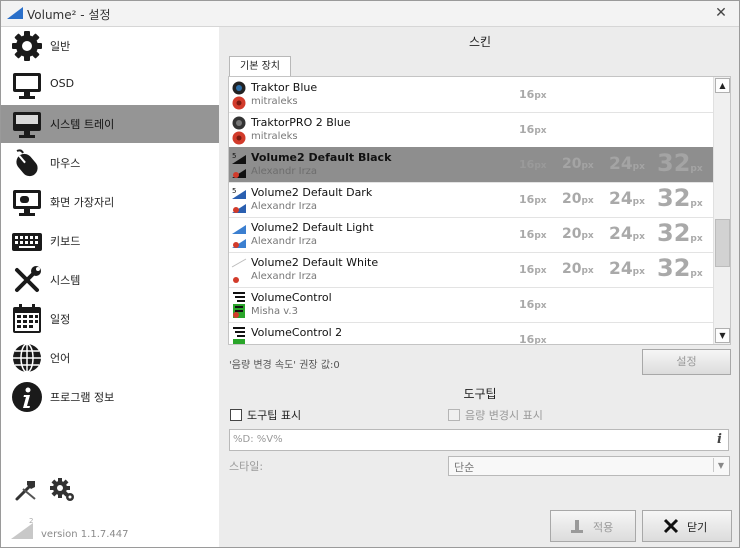 The width and height of the screenshot is (740, 548). Describe the element at coordinates (236, 415) in the screenshot. I see `show-tooltip-checkbox` at that location.